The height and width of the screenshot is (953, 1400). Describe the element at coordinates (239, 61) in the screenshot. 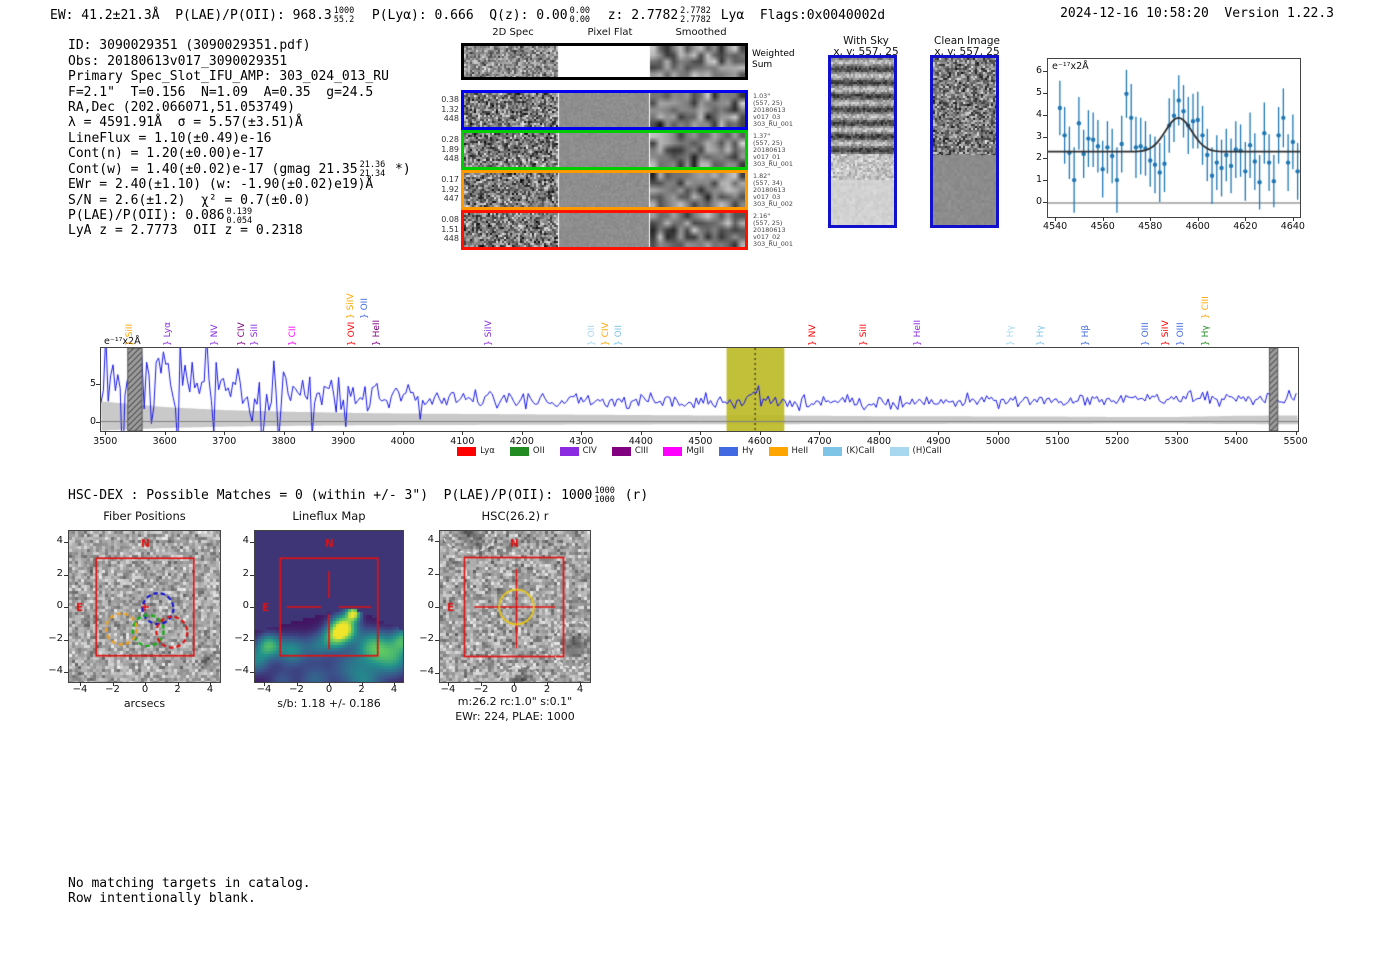

I see `info-line-1: Obs: 20180613v017_3090029351` at that location.